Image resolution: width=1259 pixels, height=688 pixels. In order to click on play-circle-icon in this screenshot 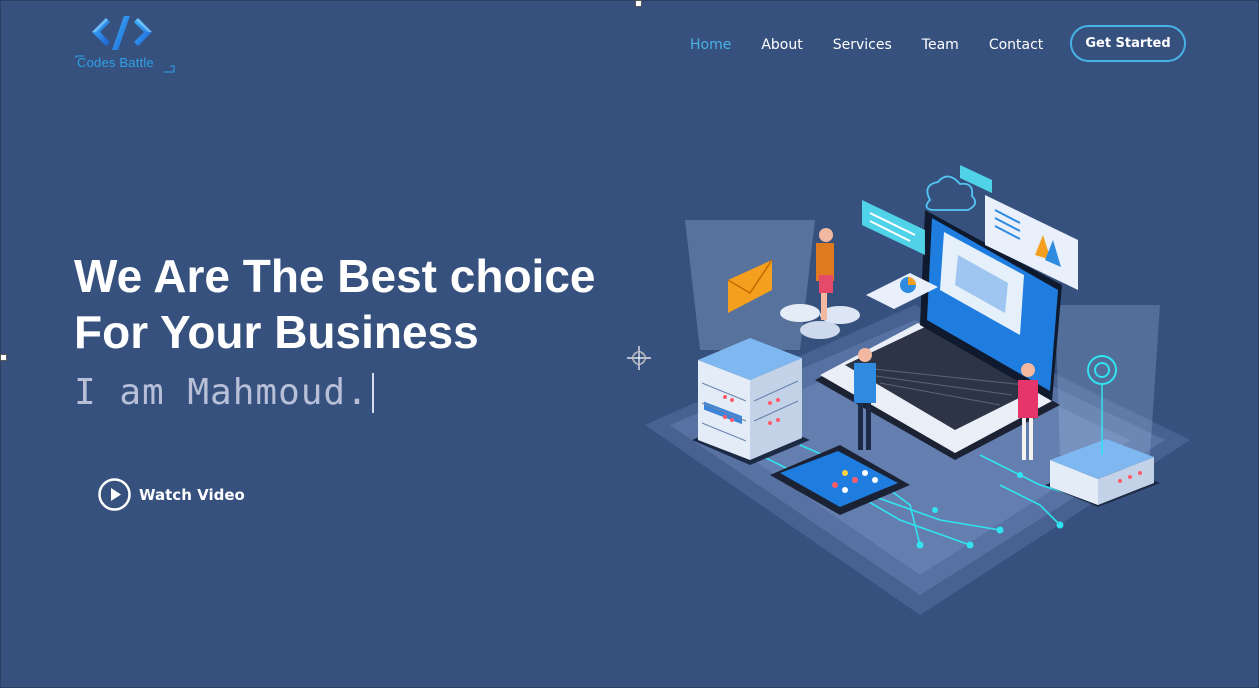, I will do `click(114, 494)`.